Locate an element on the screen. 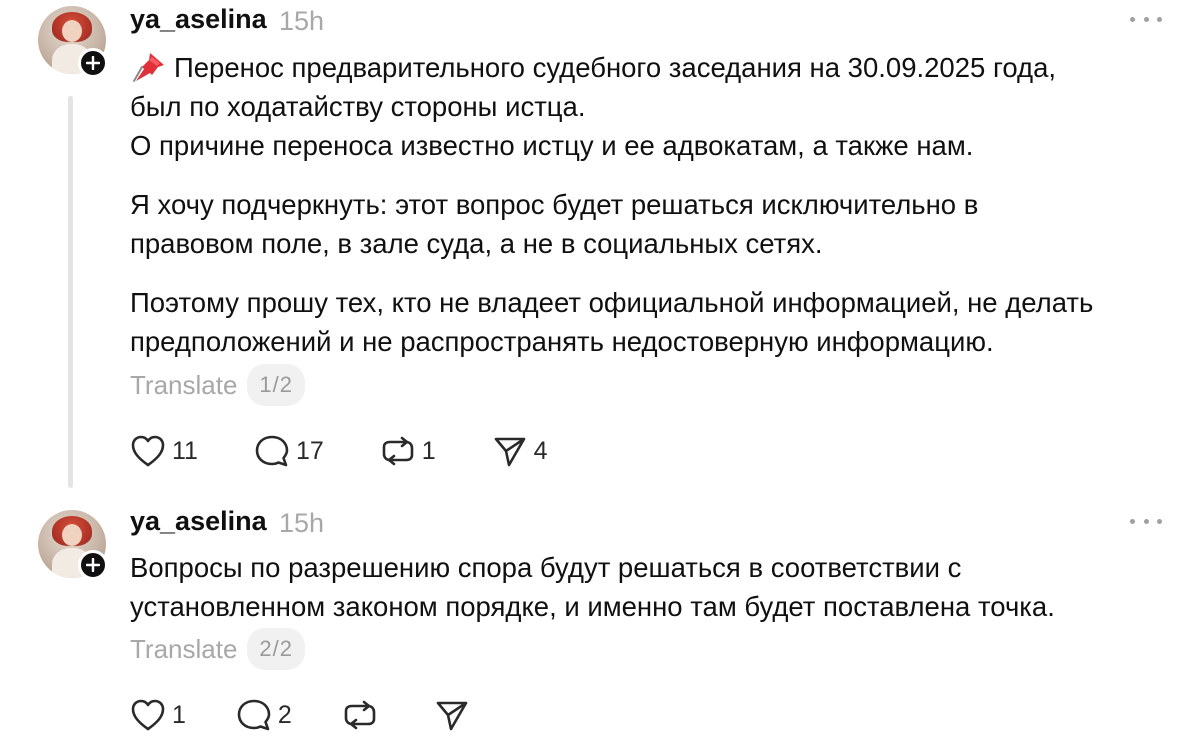 The width and height of the screenshot is (1200, 745). text-line: был по ходатайству стороны истца. is located at coordinates (358, 106).